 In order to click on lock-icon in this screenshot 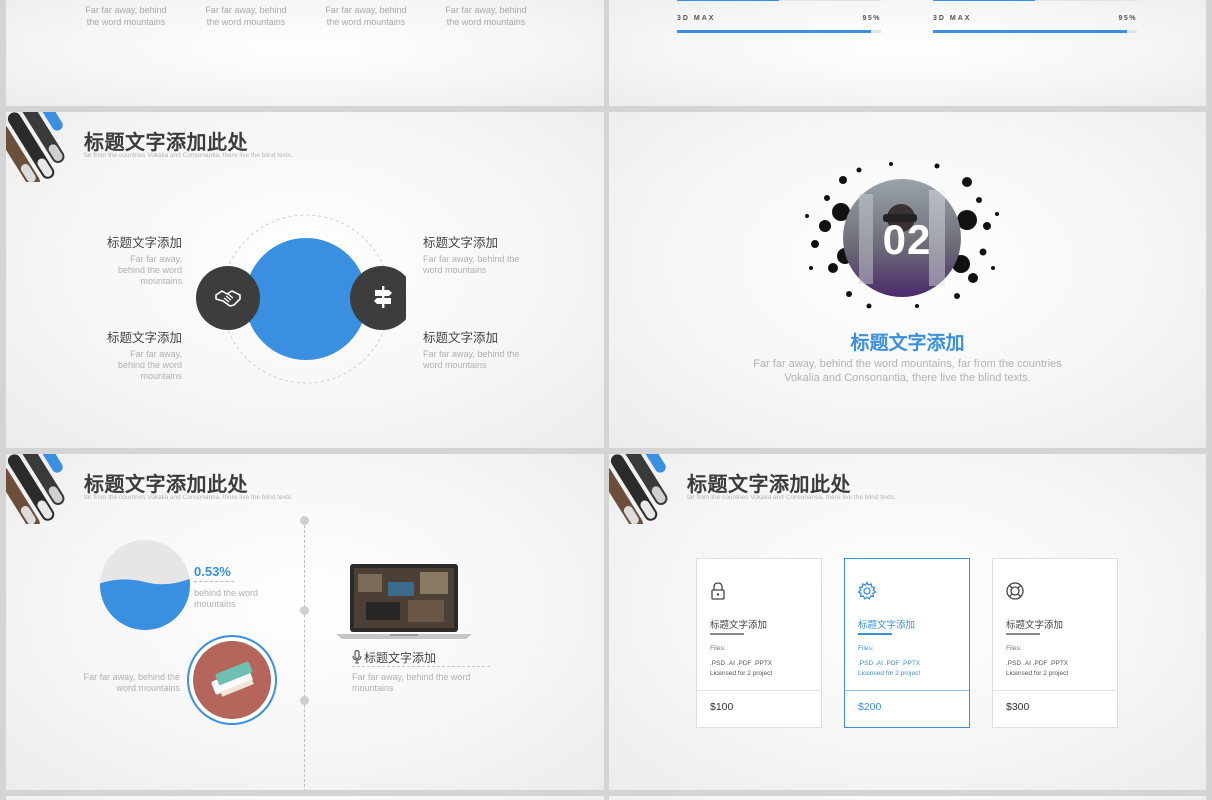, I will do `click(718, 591)`.